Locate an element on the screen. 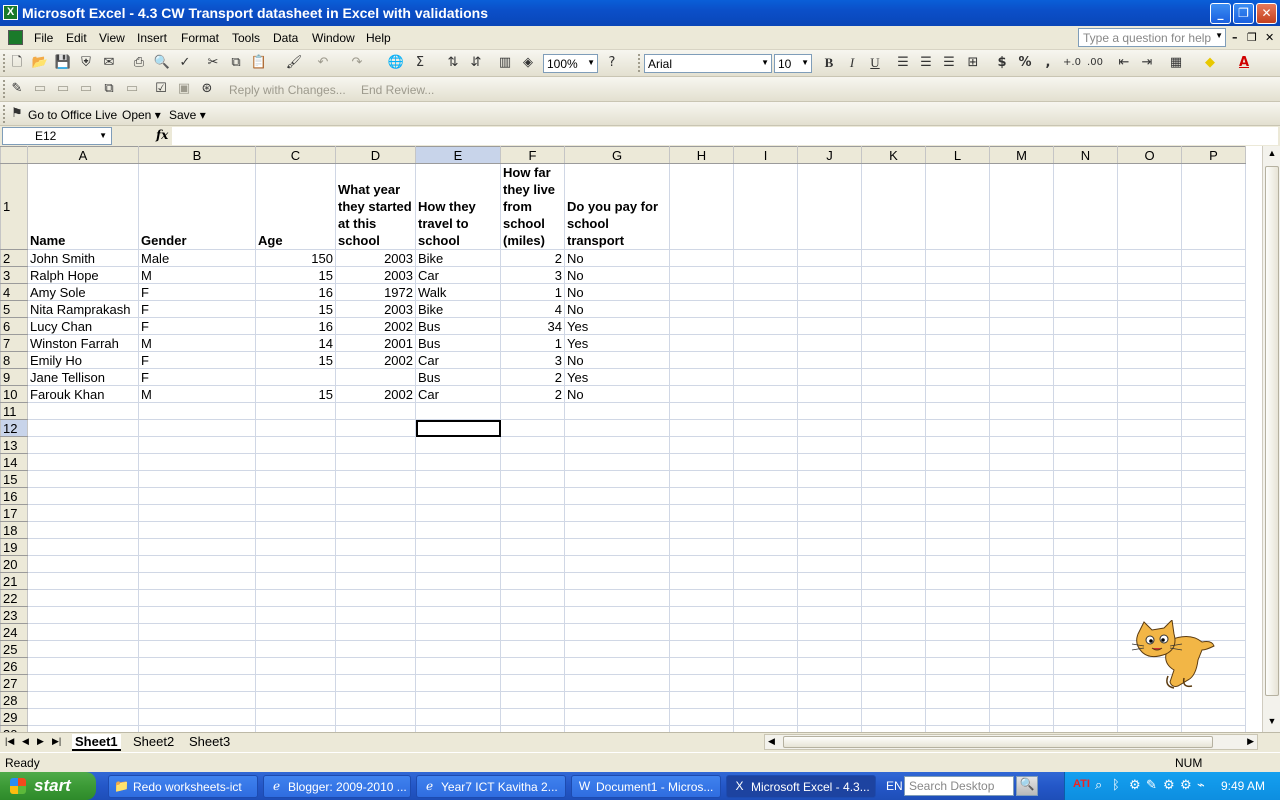 The height and width of the screenshot is (800, 1280). underline-icon: U is located at coordinates (875, 63).